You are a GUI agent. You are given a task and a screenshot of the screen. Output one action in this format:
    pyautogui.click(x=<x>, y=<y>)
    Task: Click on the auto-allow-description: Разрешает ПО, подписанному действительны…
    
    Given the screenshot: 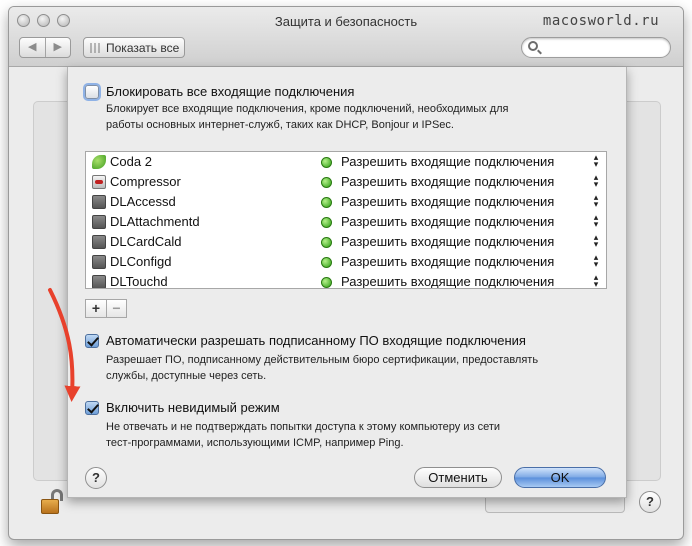 What is the action you would take?
    pyautogui.click(x=322, y=368)
    